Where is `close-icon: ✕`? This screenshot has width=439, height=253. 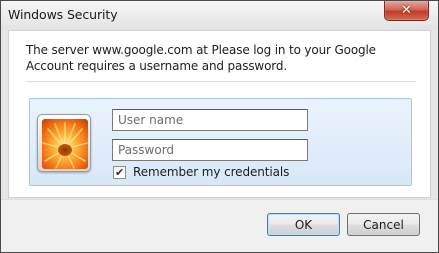
close-icon: ✕ is located at coordinates (406, 10).